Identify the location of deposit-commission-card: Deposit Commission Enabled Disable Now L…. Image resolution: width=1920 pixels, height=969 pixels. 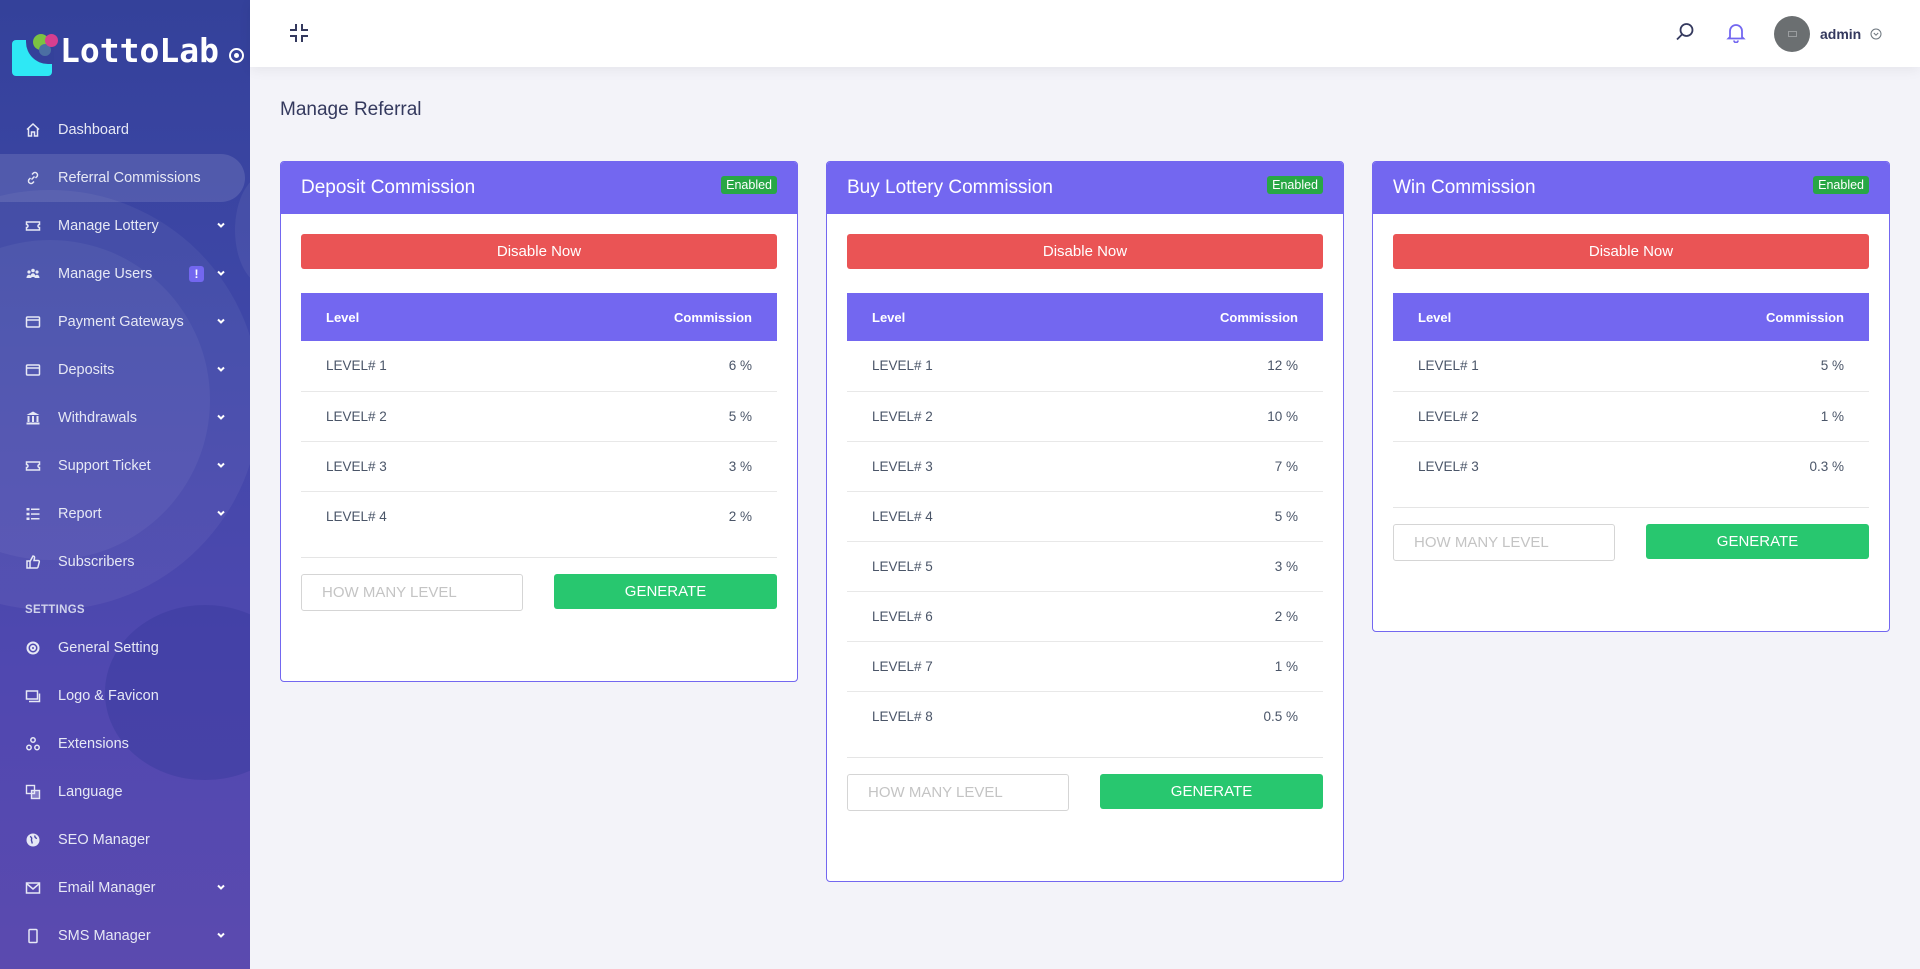
(539, 421).